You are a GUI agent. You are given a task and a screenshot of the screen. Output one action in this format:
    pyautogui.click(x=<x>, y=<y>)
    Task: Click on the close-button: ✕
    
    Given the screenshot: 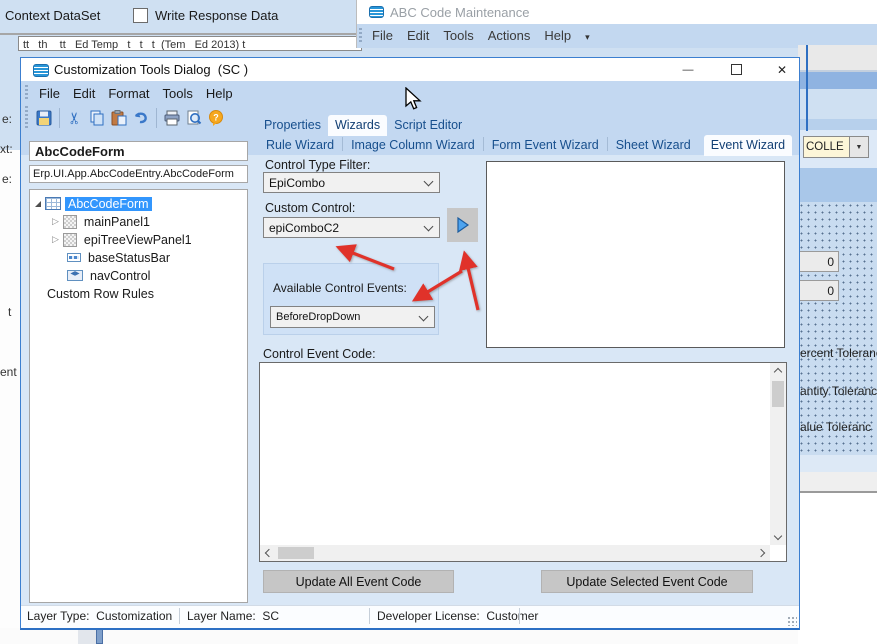 What is the action you would take?
    pyautogui.click(x=782, y=69)
    